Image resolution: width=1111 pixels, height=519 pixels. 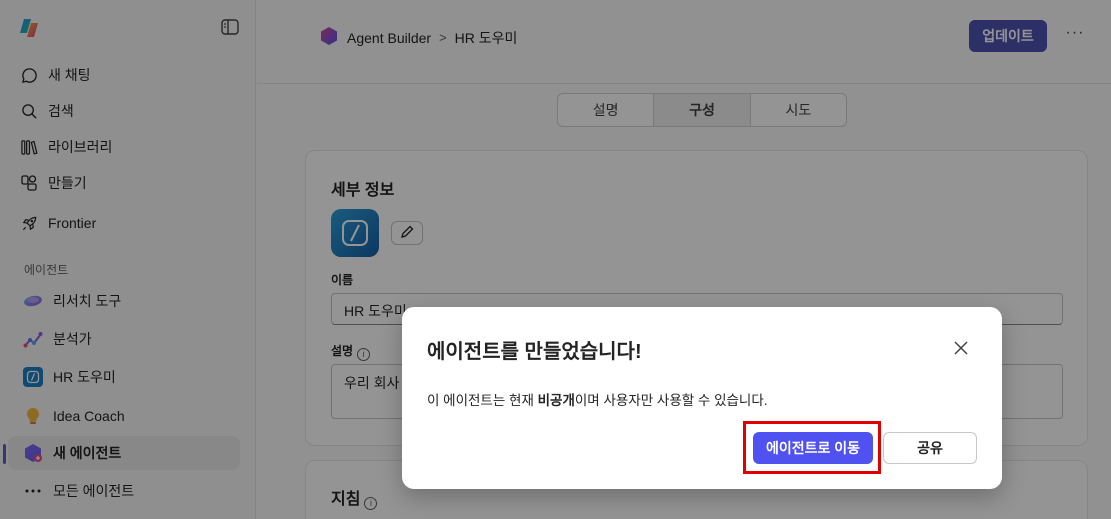 I want to click on close-icon, so click(x=961, y=348).